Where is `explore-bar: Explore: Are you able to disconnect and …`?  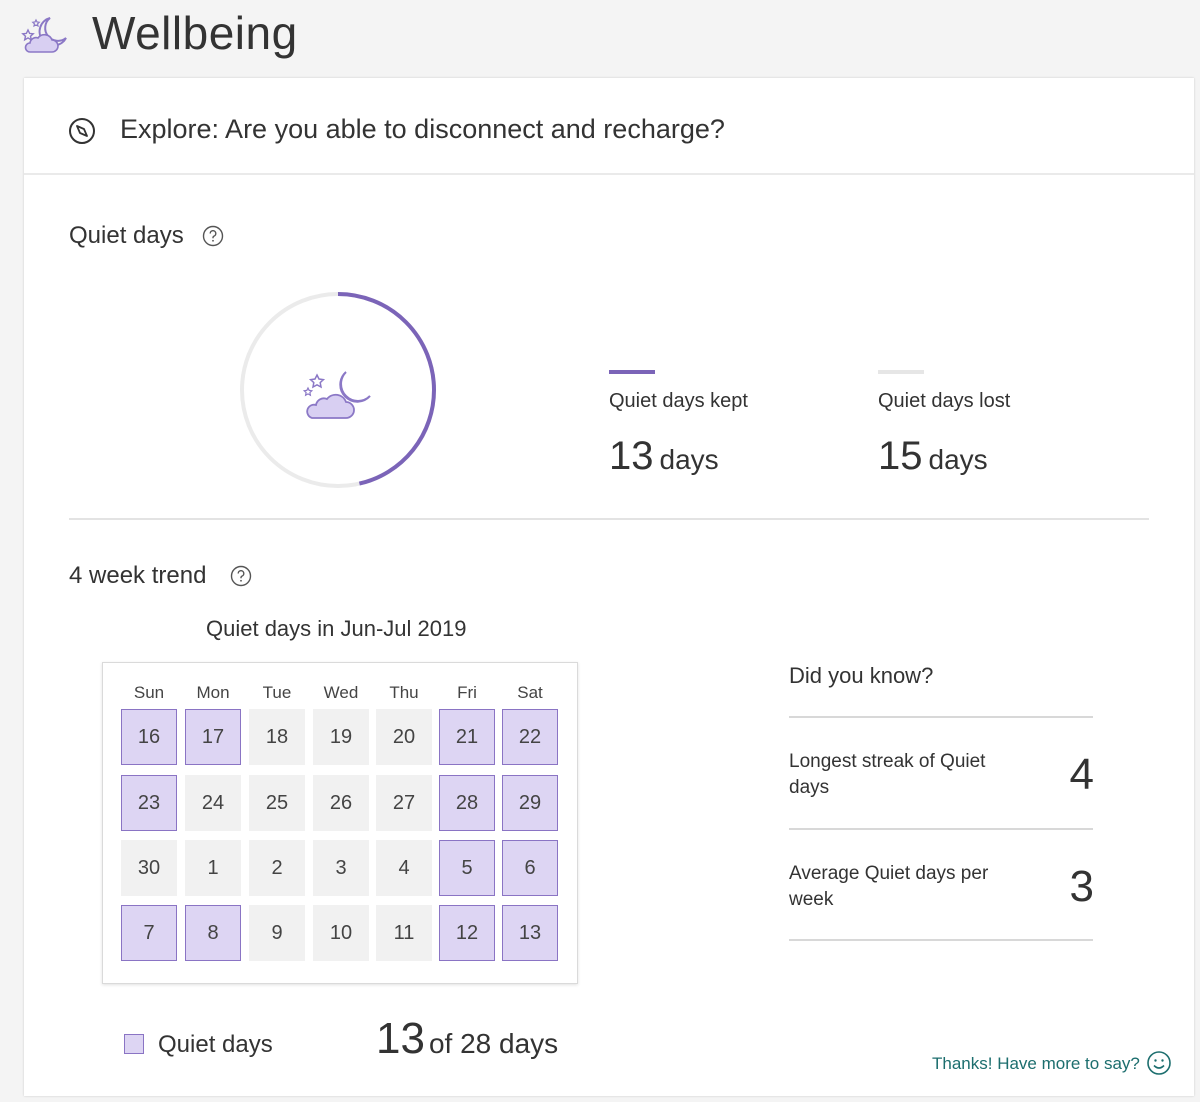 explore-bar: Explore: Are you able to disconnect and … is located at coordinates (609, 126).